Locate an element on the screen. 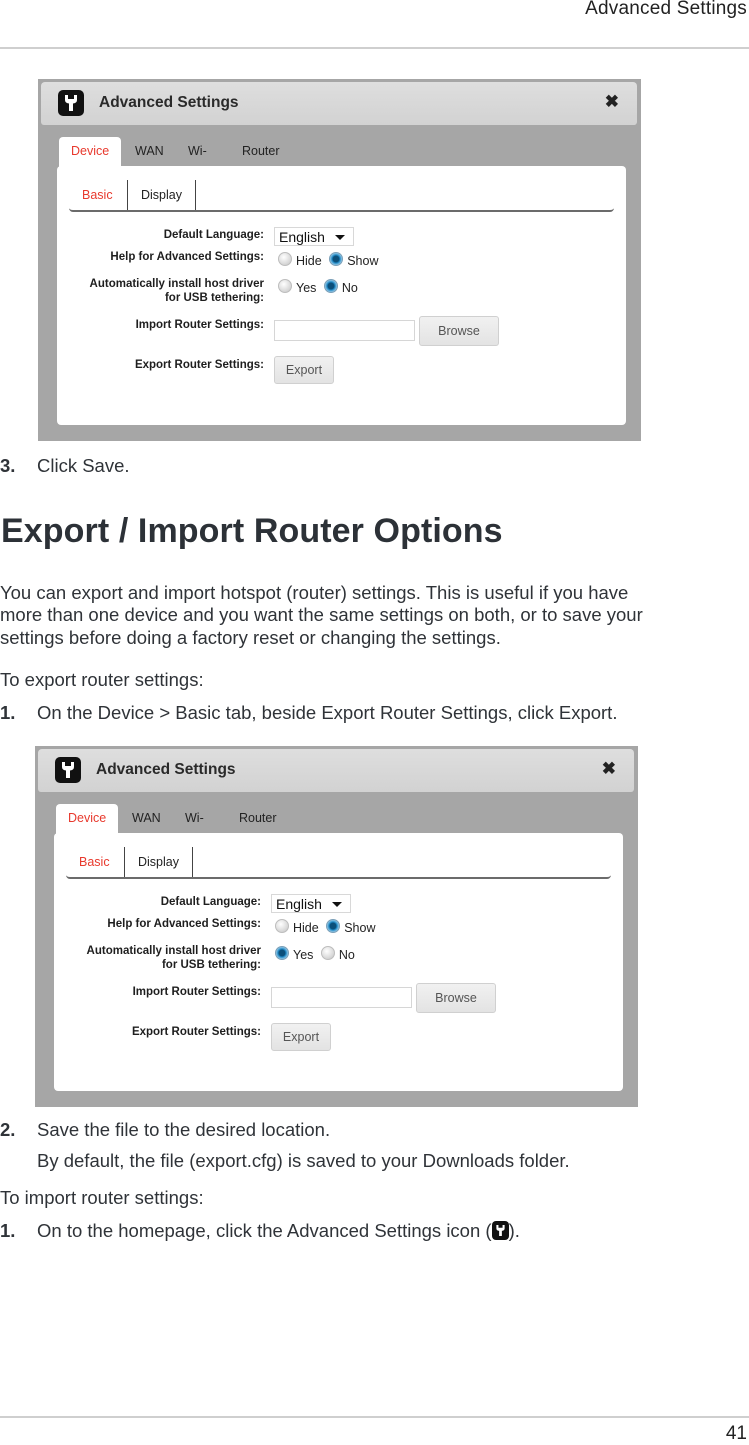 This screenshot has width=749, height=1445. step-number: 2. is located at coordinates (8, 1129).